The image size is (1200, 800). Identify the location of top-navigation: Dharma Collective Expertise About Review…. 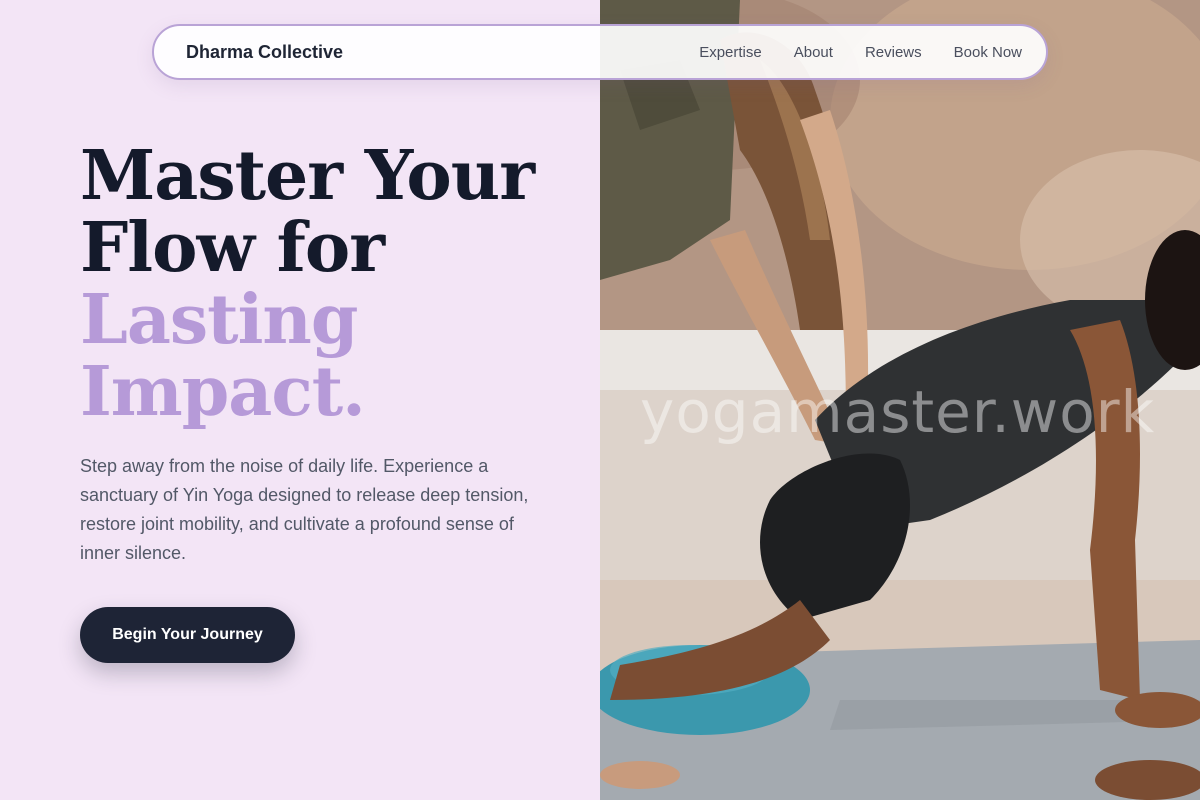
(600, 52).